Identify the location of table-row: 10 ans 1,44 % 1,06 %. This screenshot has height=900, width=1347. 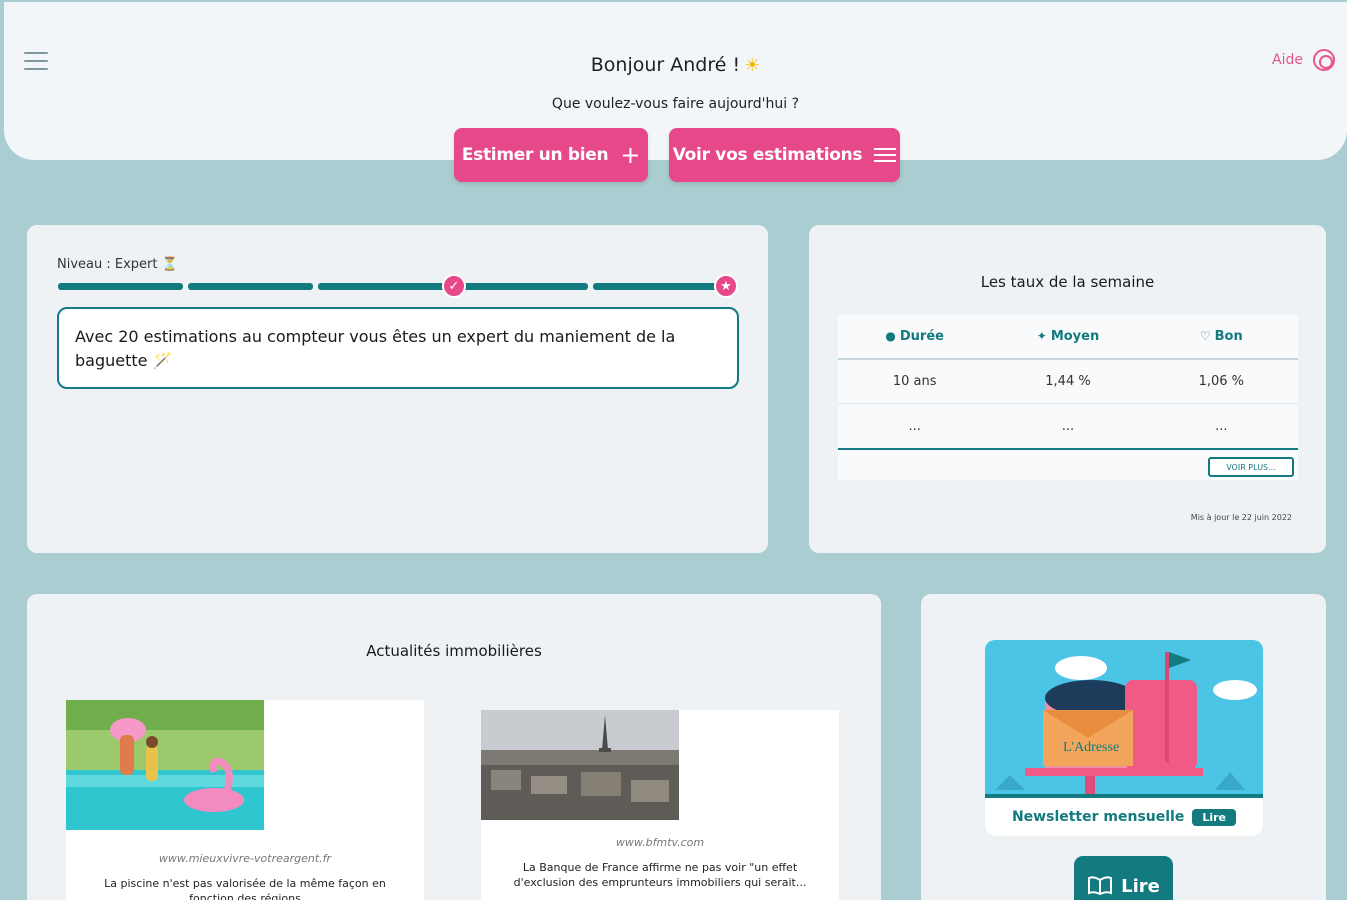
(1068, 382).